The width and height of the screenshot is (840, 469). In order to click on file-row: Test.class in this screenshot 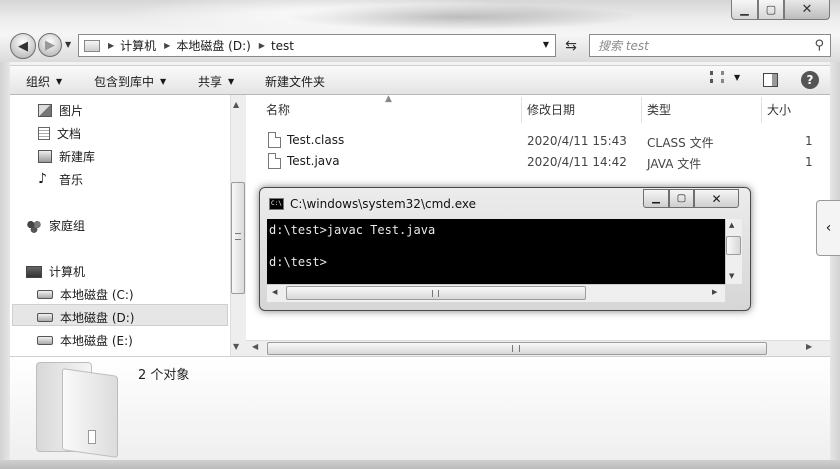, I will do `click(306, 140)`.